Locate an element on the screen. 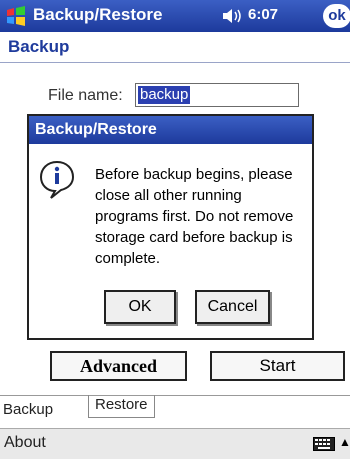  speaker-icon is located at coordinates (233, 16).